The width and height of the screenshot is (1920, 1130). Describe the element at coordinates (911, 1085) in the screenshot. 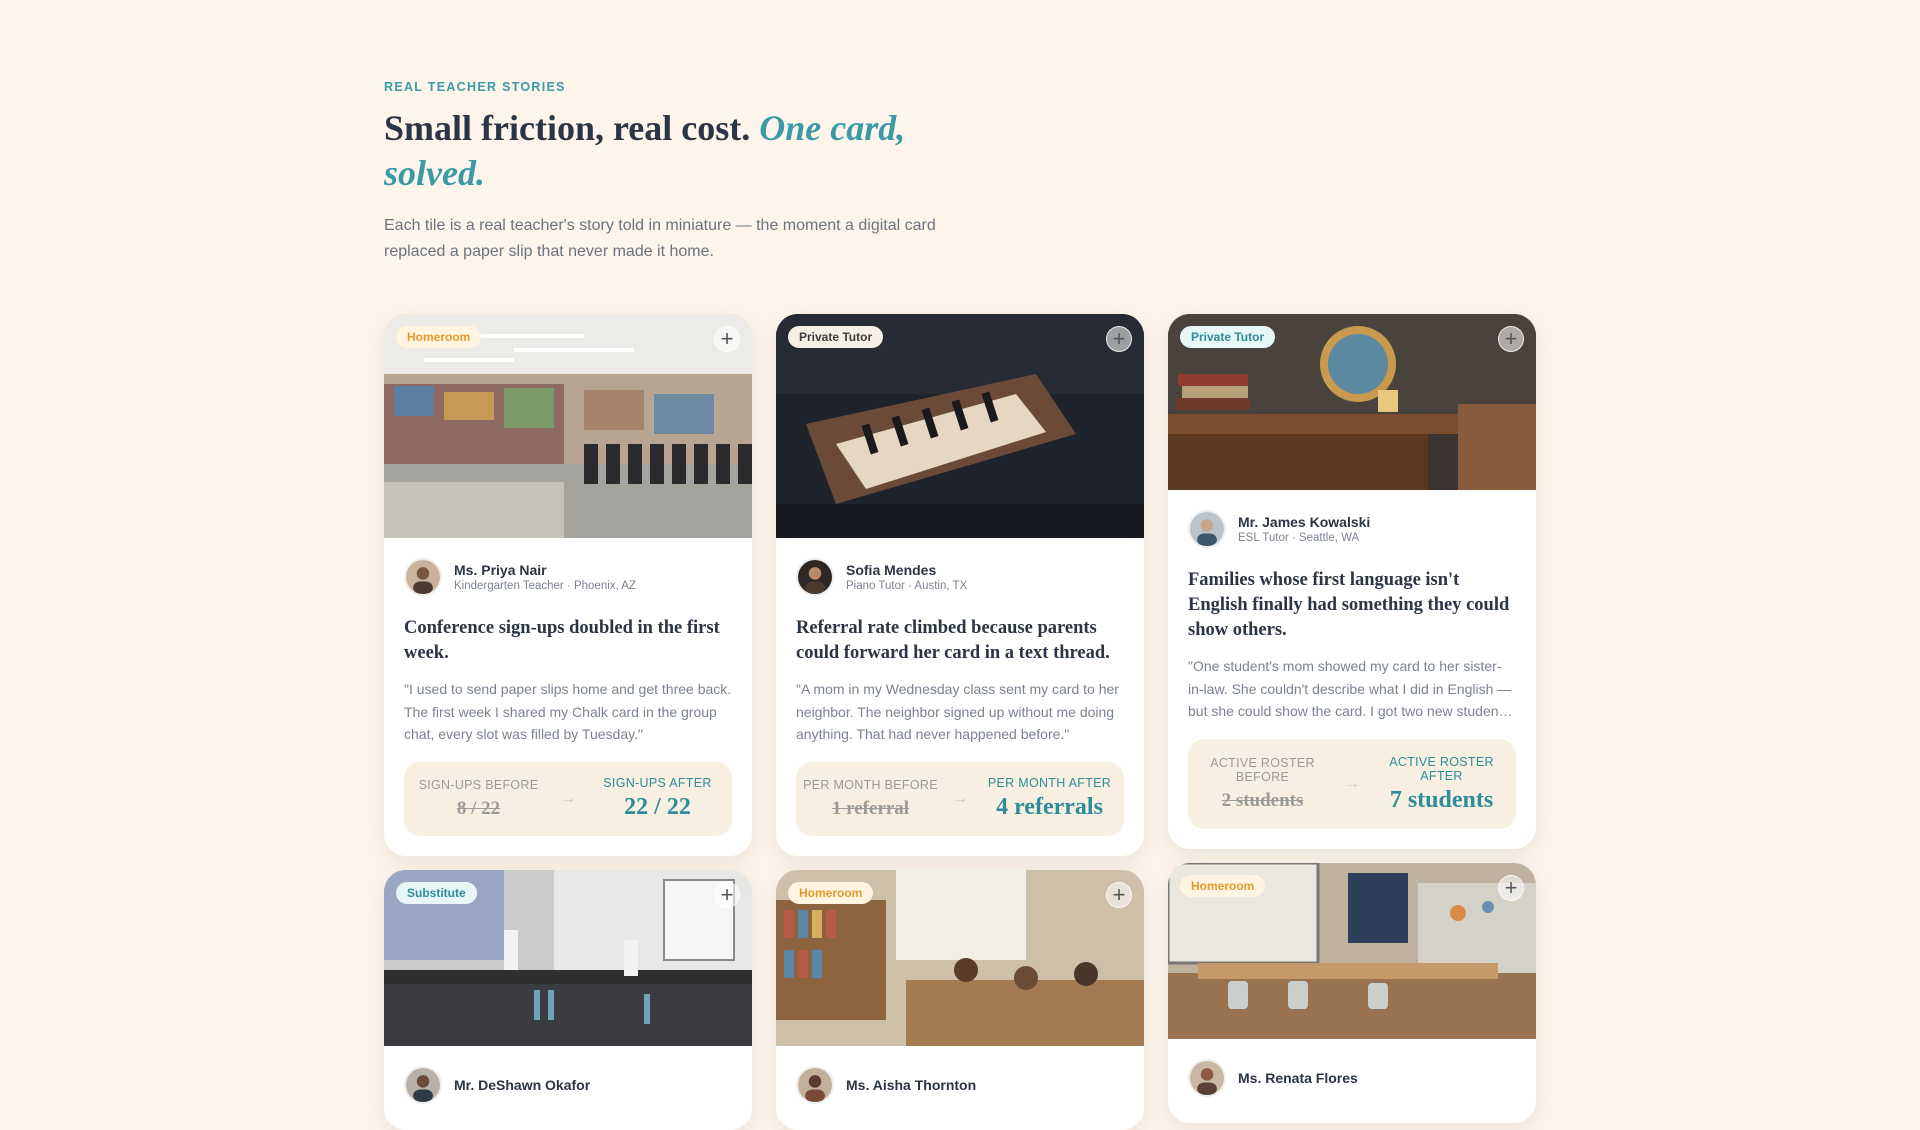

I see `teacher-name: Ms. Aisha Thornton` at that location.